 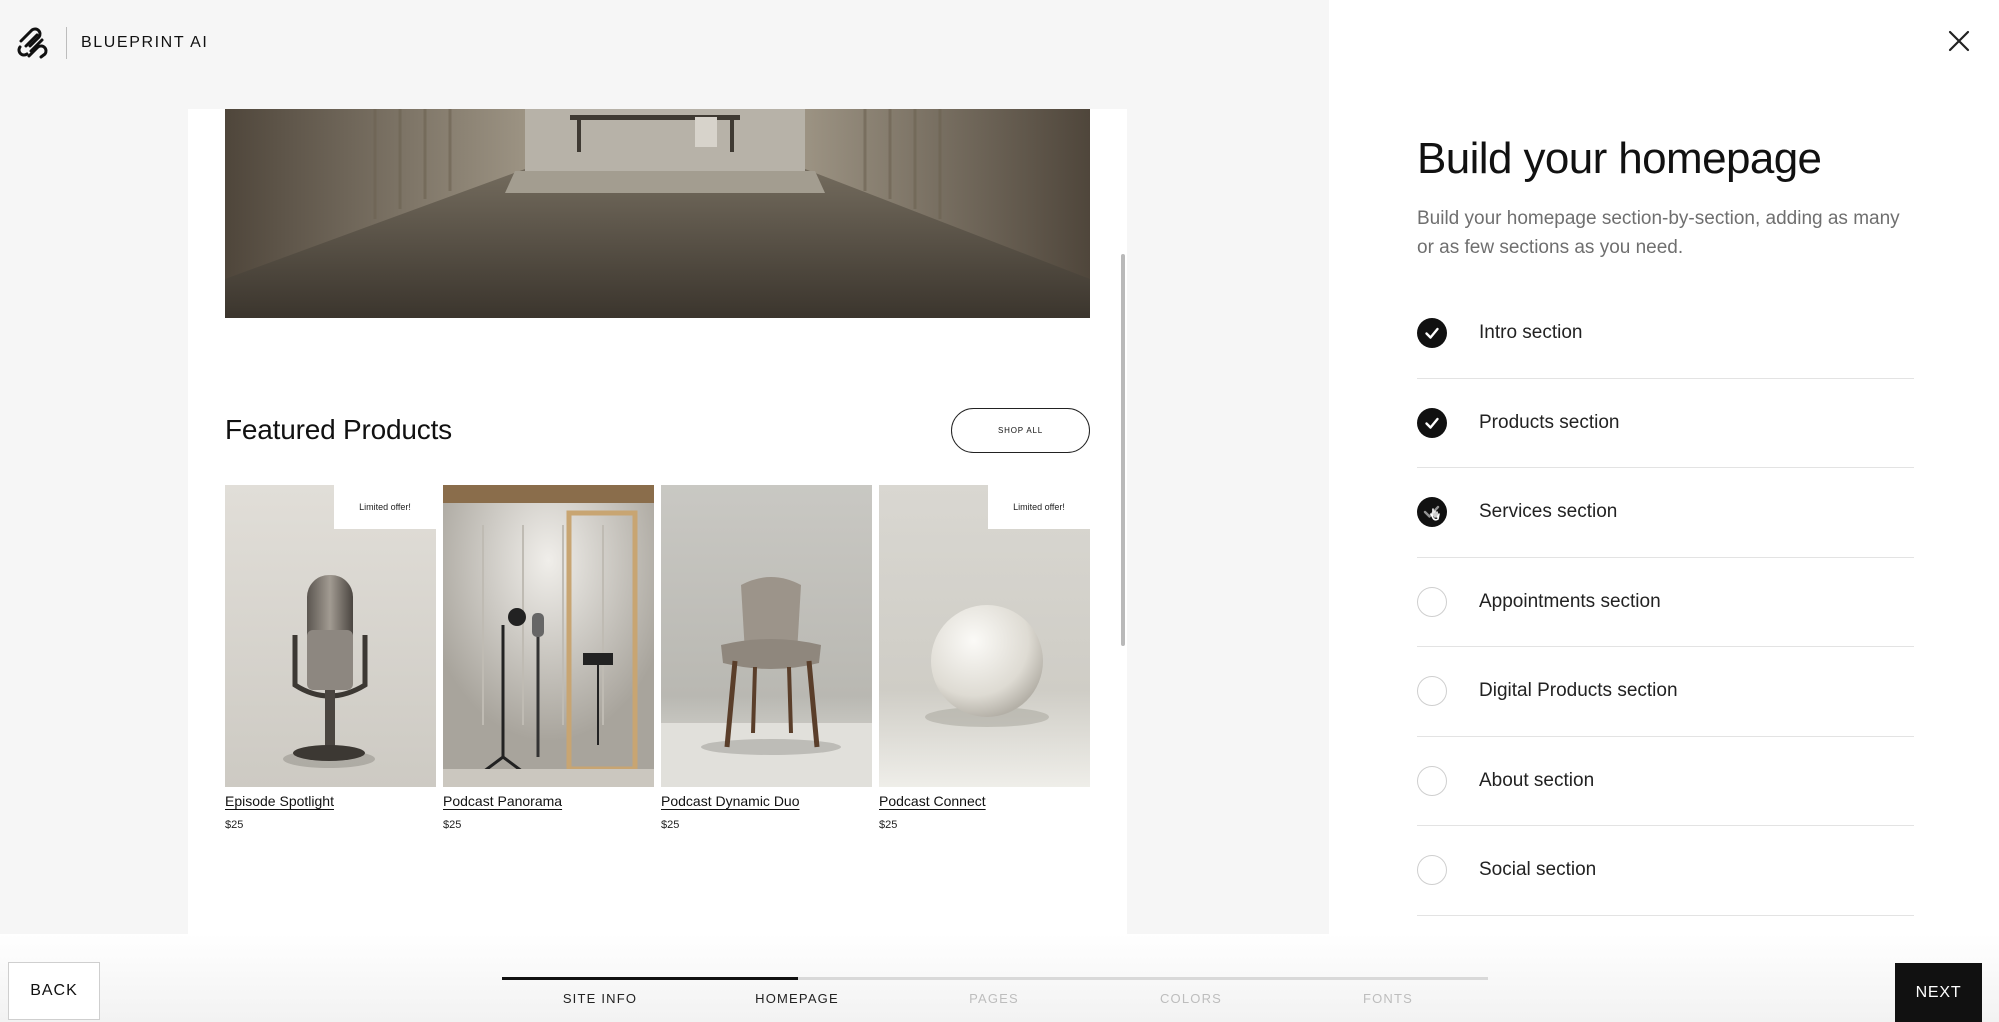 What do you see at coordinates (1549, 422) in the screenshot?
I see `section-label: Products section` at bounding box center [1549, 422].